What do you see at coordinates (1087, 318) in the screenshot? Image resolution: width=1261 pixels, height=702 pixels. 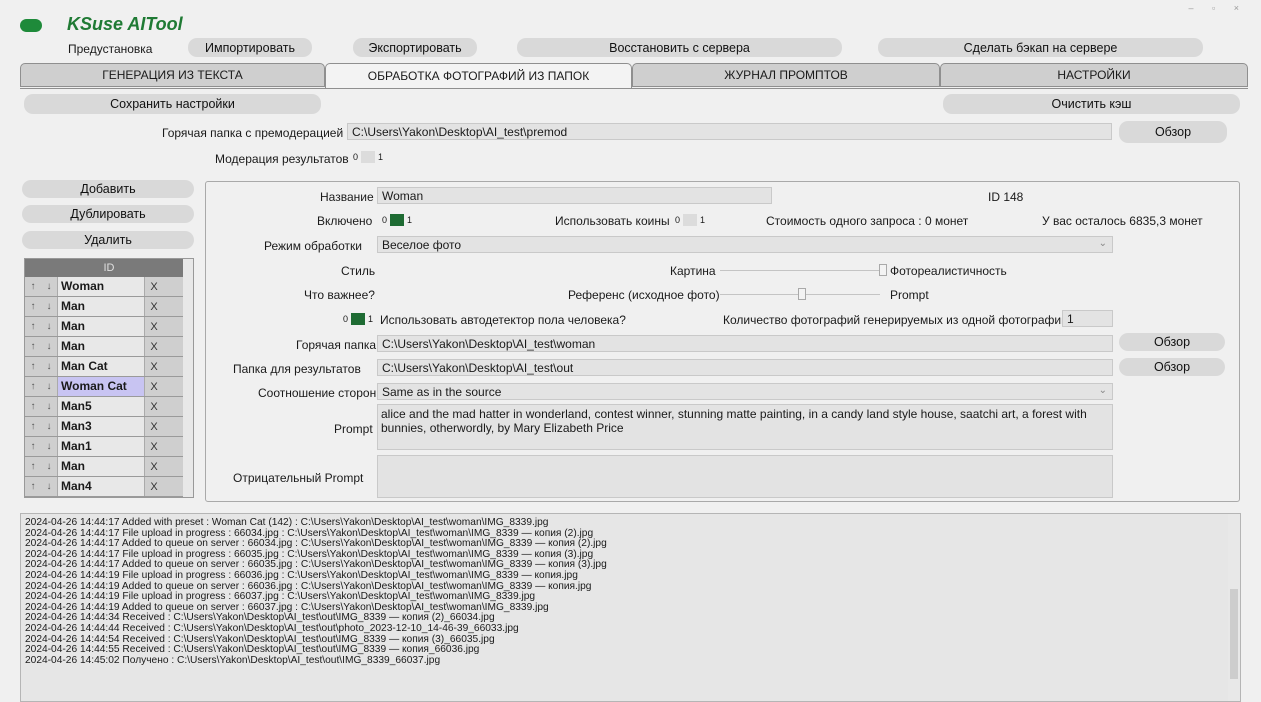 I see `count-input: 1` at bounding box center [1087, 318].